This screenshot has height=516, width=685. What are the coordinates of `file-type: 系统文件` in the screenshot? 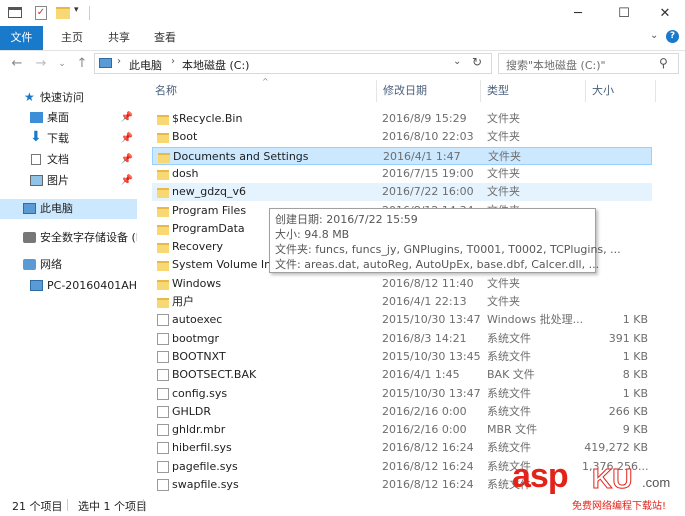 It's located at (509, 356).